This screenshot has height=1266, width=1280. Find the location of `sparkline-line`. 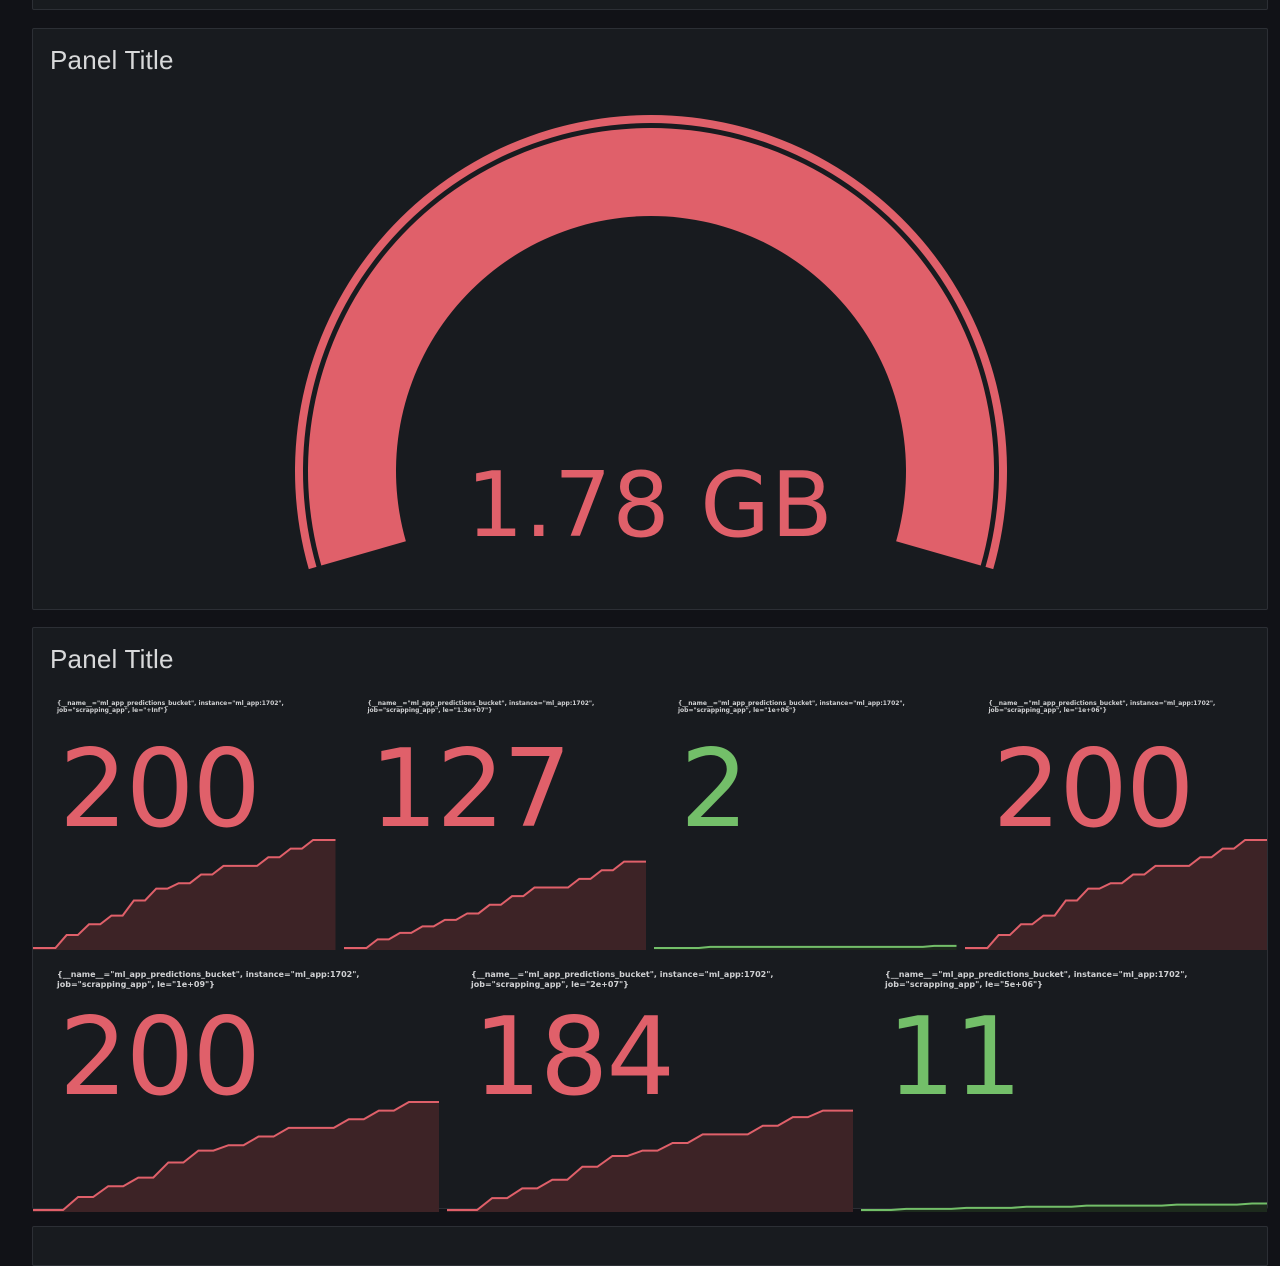

sparkline-line is located at coordinates (805, 946).